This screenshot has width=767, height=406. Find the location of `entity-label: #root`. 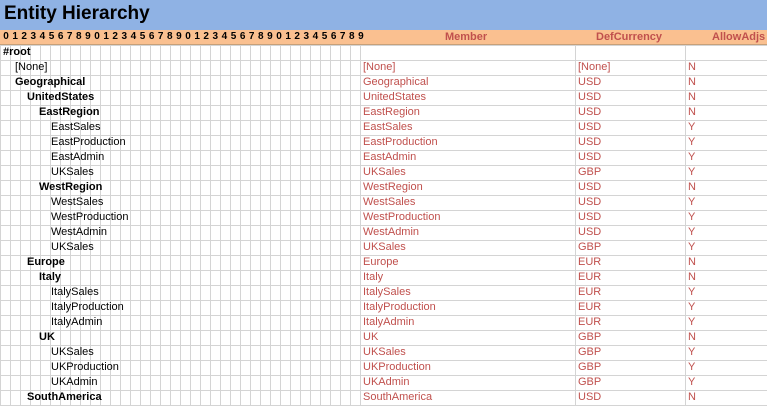

entity-label: #root is located at coordinates (17, 52).